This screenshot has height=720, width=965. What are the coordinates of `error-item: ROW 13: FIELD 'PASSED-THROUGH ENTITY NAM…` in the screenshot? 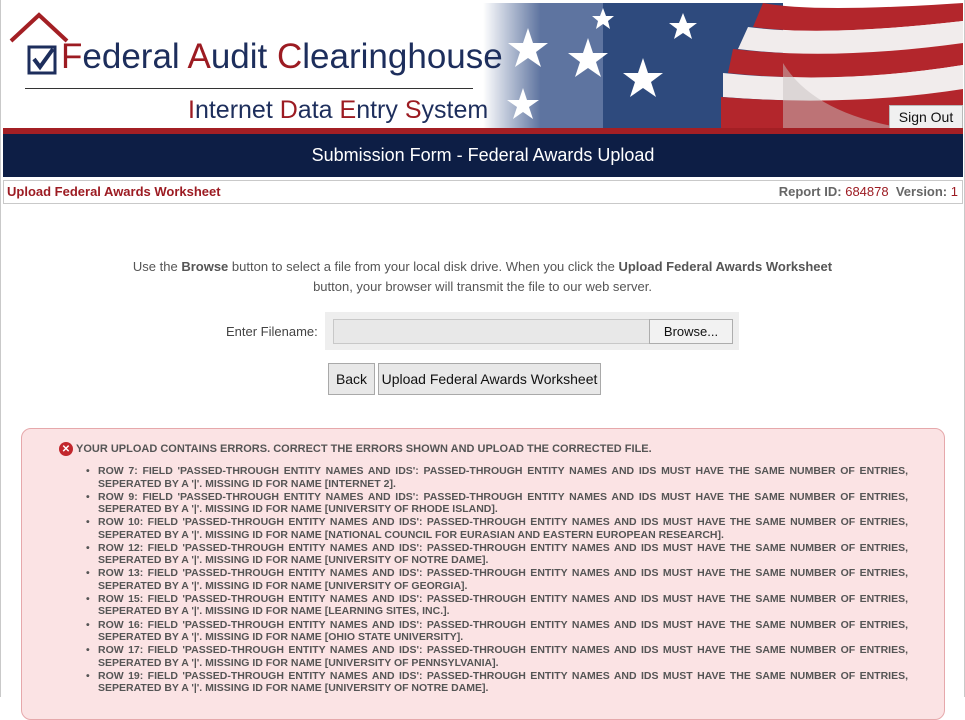 It's located at (496, 579).